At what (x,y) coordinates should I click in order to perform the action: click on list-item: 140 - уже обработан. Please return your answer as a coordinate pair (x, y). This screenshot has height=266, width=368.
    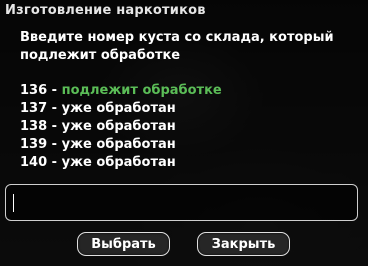
    Looking at the image, I should click on (190, 163).